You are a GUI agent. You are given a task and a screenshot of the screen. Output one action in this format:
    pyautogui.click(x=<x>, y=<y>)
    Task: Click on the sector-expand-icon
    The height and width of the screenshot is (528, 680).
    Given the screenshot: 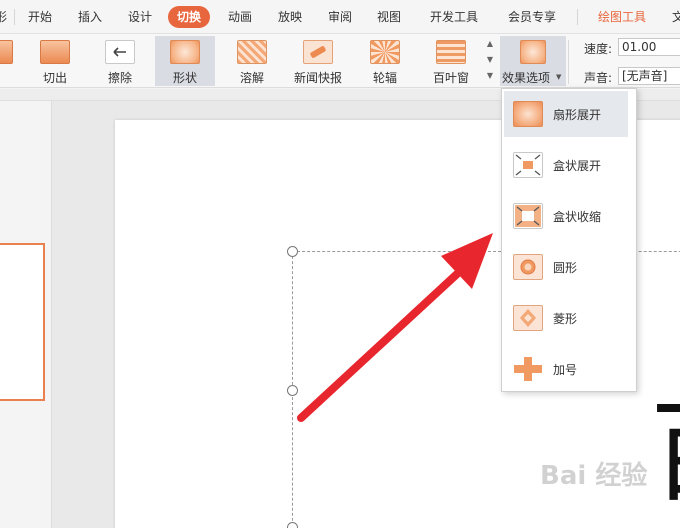 What is the action you would take?
    pyautogui.click(x=528, y=114)
    